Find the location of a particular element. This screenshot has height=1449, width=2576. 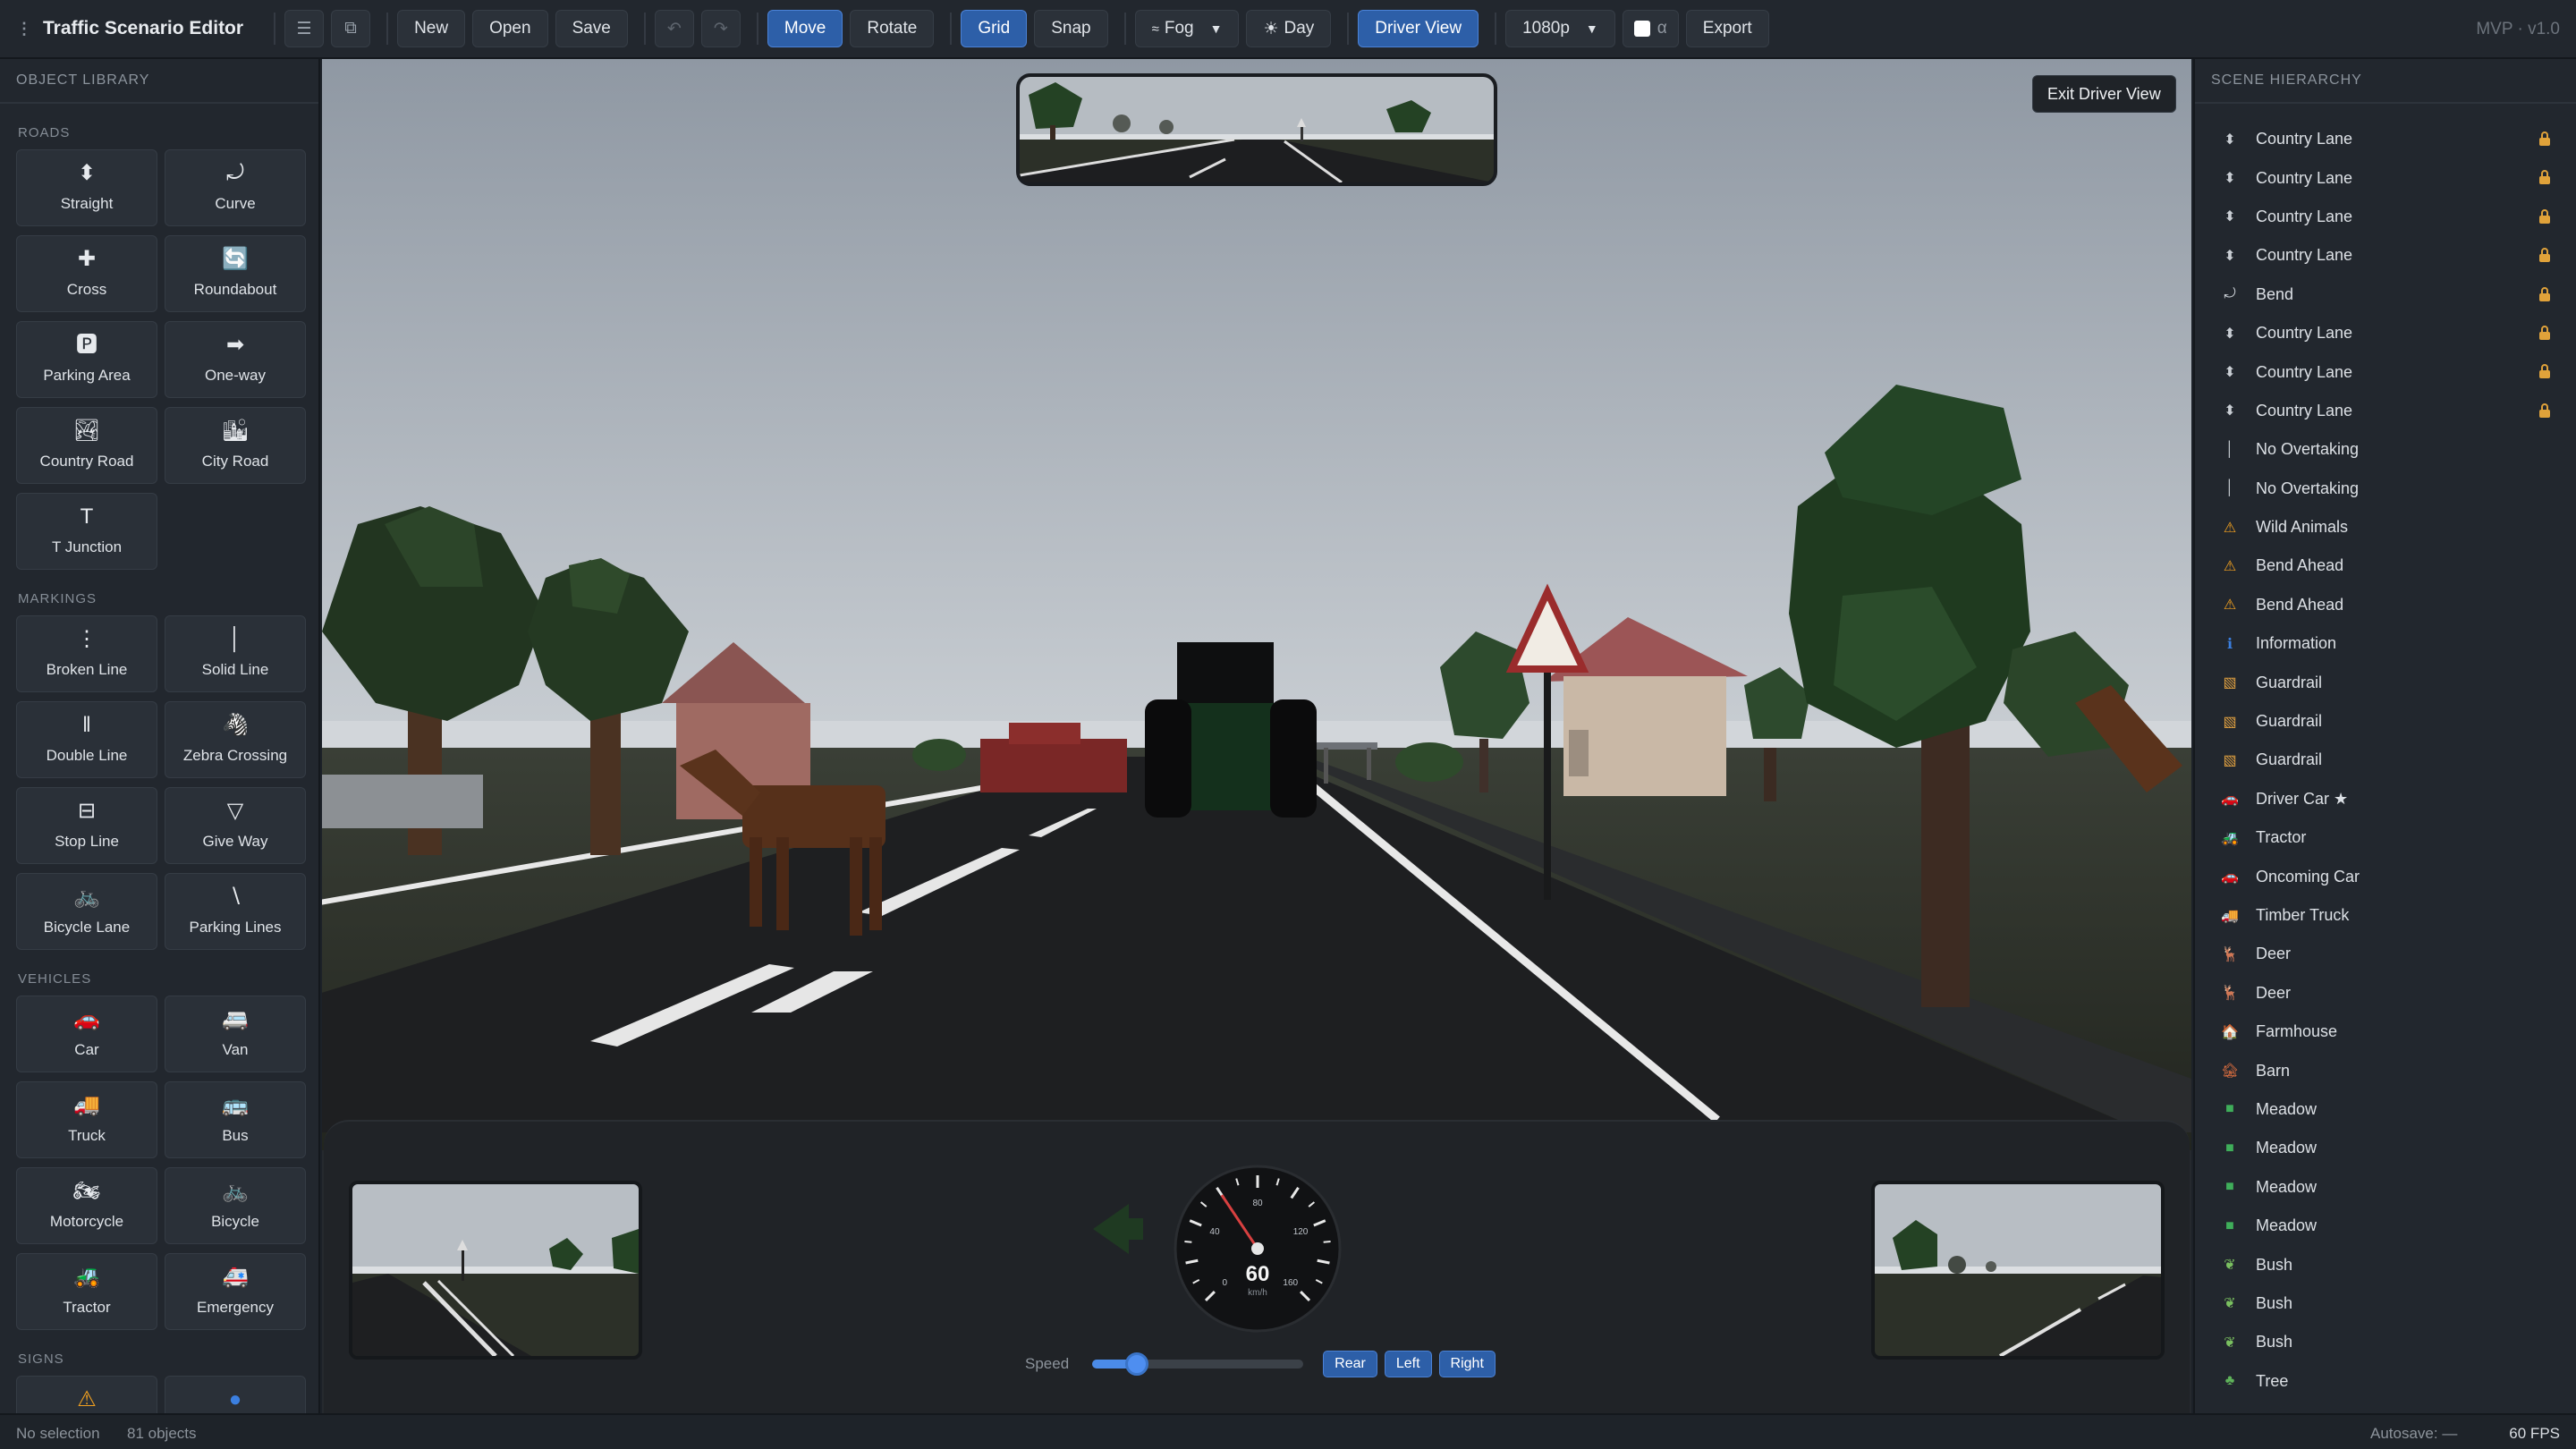

library-item-emergency: 🚑 Emergency is located at coordinates (235, 1291).